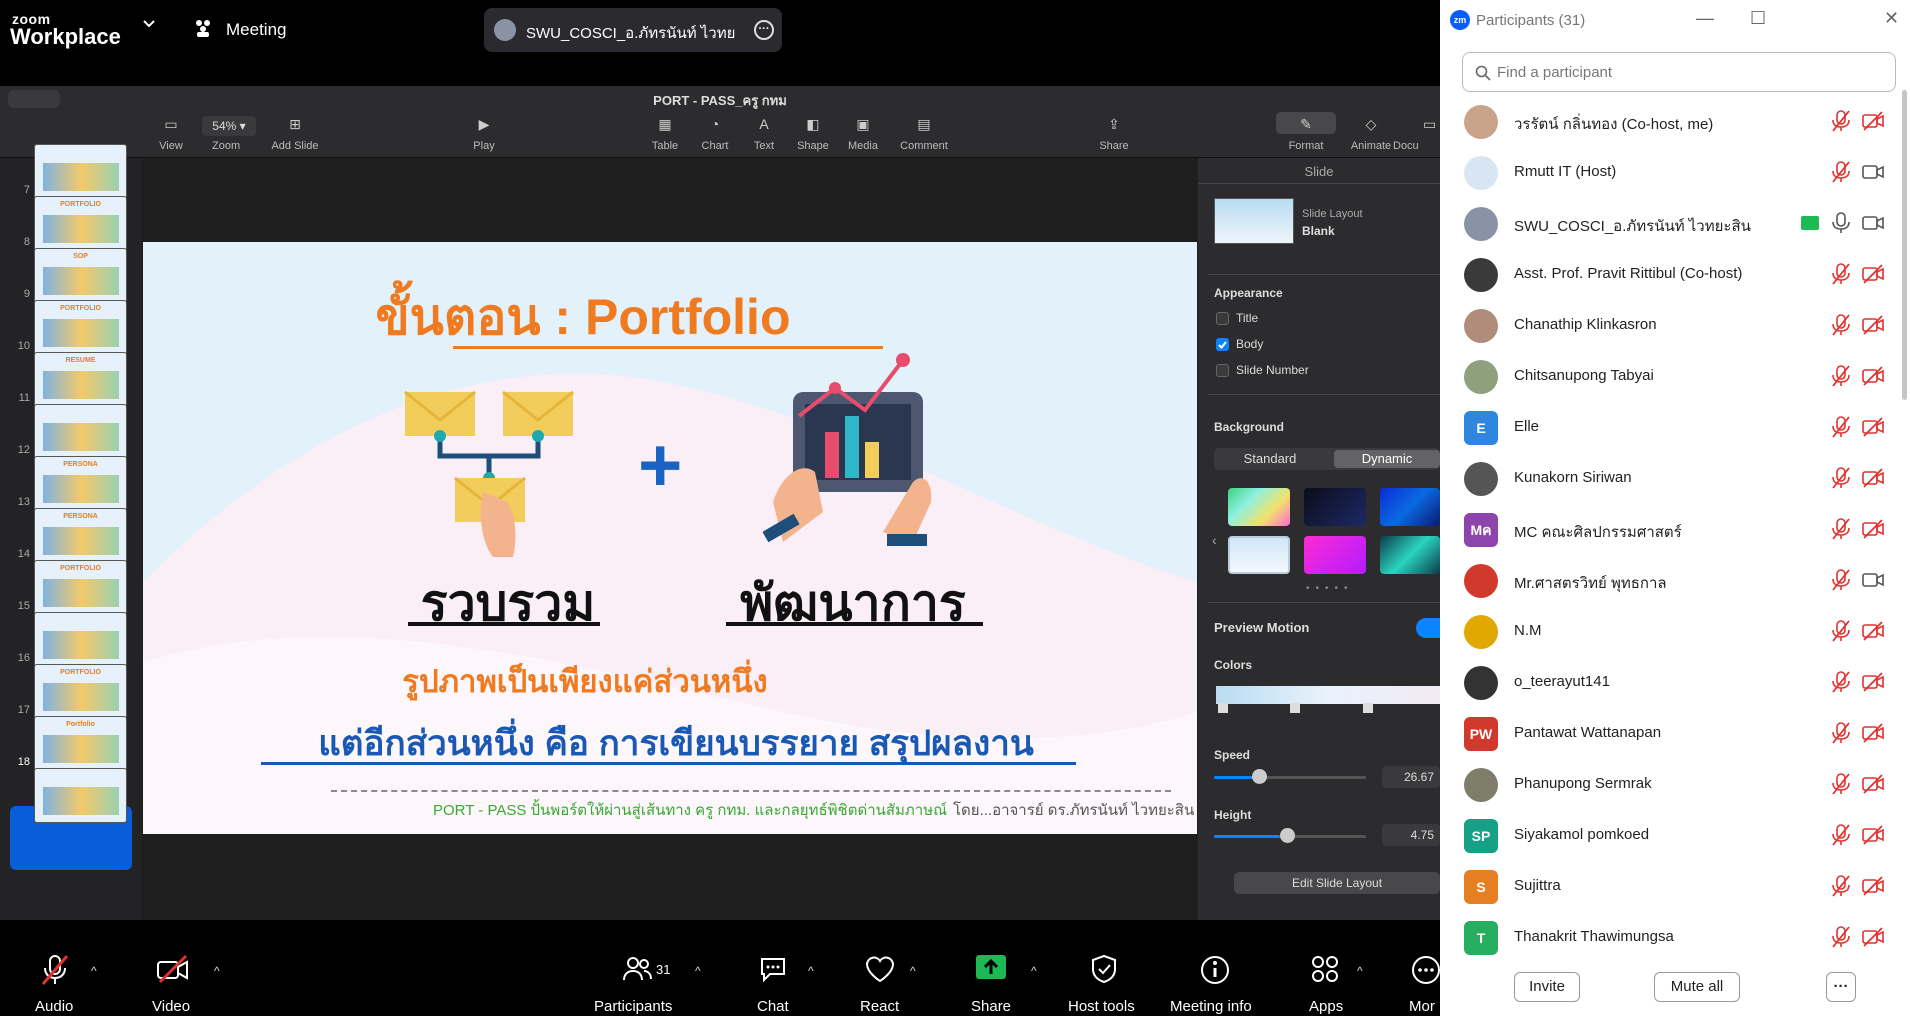  What do you see at coordinates (698, 971) in the screenshot?
I see `participants-caret-icon: ^` at bounding box center [698, 971].